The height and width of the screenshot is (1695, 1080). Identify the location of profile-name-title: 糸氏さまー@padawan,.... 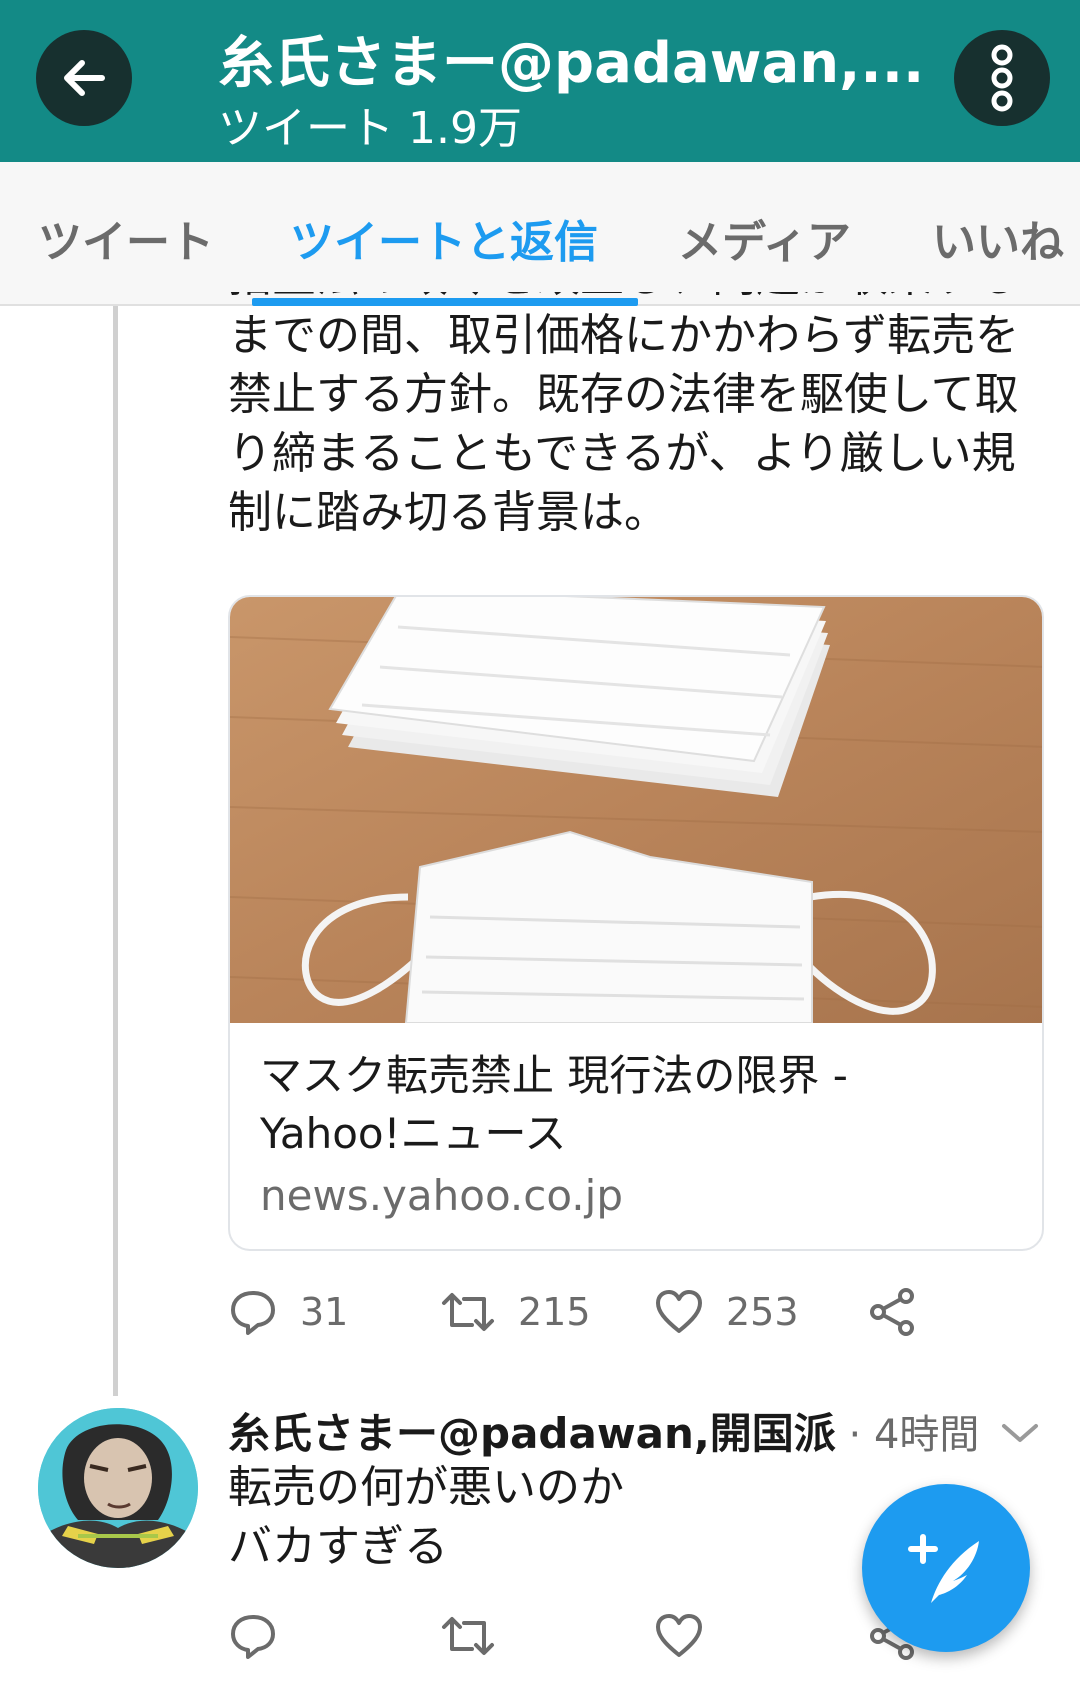
(571, 63).